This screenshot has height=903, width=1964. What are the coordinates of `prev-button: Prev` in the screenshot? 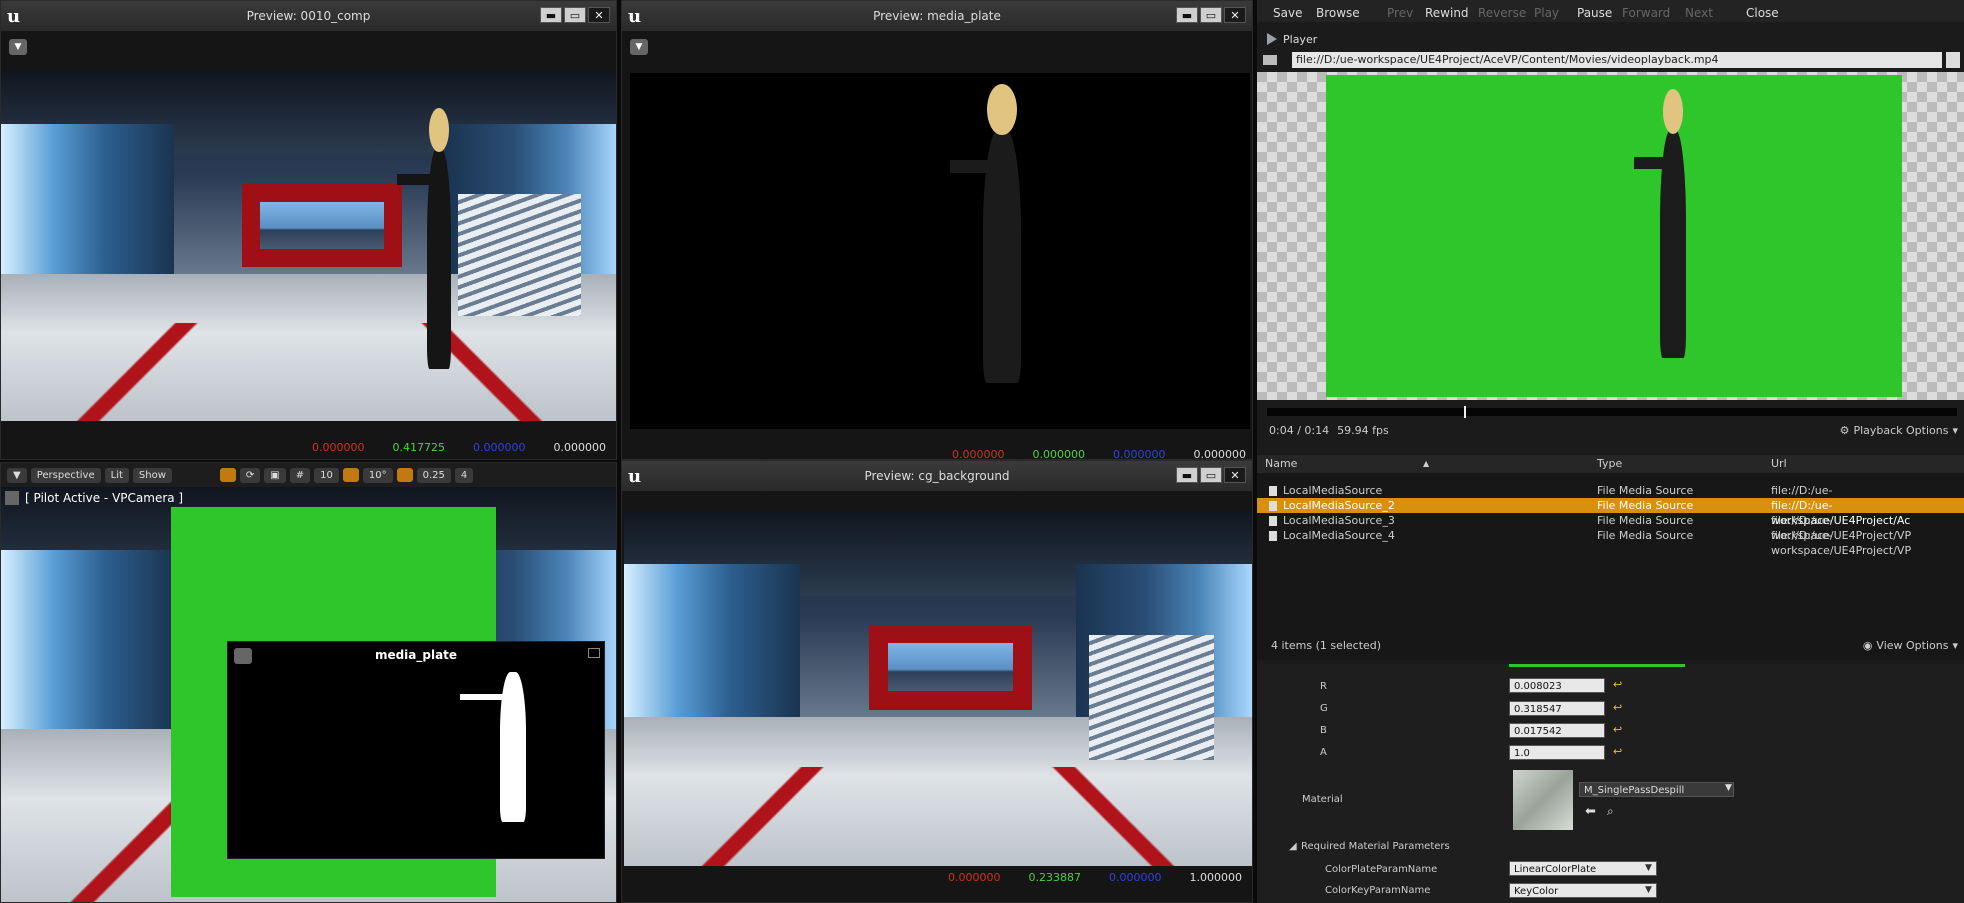 It's located at (1400, 13).